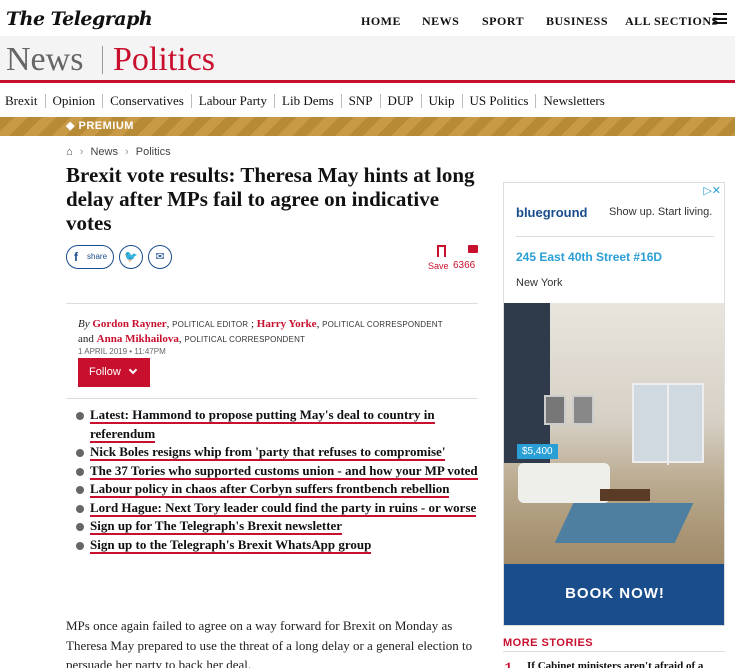  What do you see at coordinates (164, 60) in the screenshot?
I see `section-title-politics: Politics` at bounding box center [164, 60].